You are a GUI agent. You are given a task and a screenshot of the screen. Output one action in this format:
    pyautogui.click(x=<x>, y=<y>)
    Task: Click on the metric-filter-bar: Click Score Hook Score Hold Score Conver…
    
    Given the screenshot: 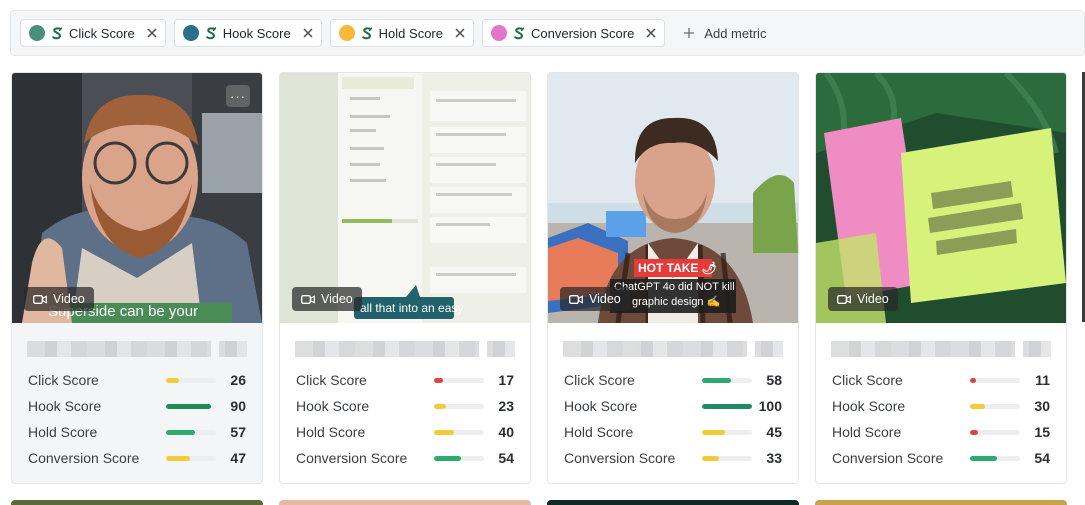 What is the action you would take?
    pyautogui.click(x=547, y=33)
    